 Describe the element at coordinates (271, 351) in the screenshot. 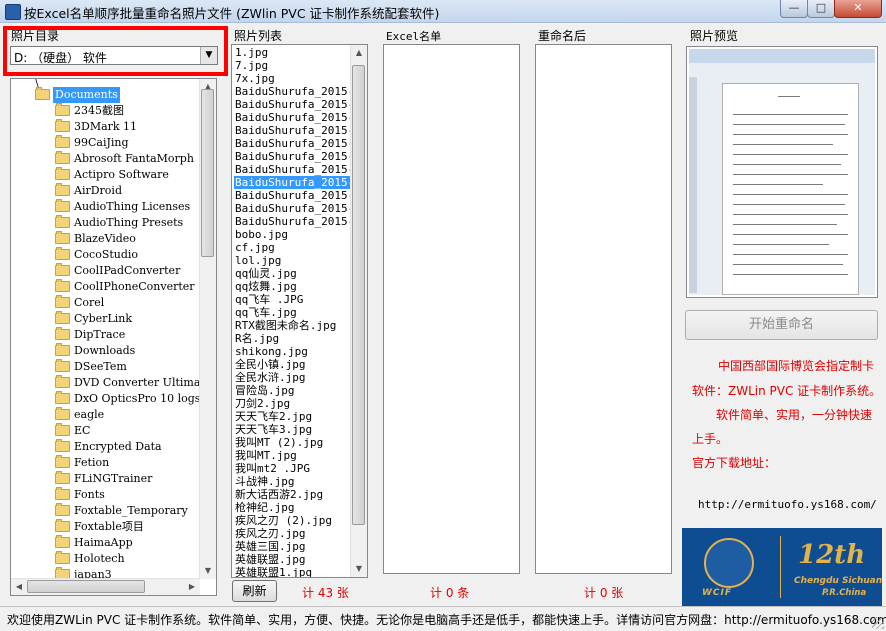

I see `list-item: shikong.jpg` at that location.